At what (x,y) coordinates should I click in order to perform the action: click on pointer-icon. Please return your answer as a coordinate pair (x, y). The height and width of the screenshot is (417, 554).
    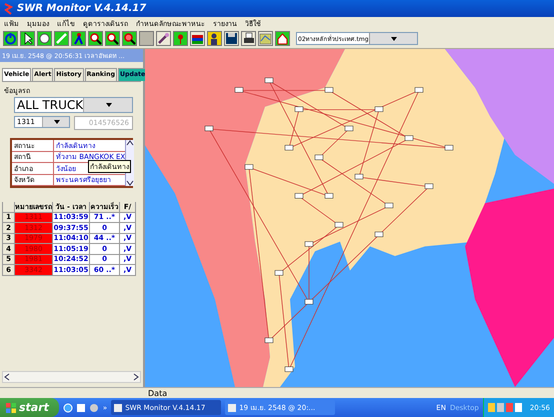
    Looking at the image, I should click on (27, 38).